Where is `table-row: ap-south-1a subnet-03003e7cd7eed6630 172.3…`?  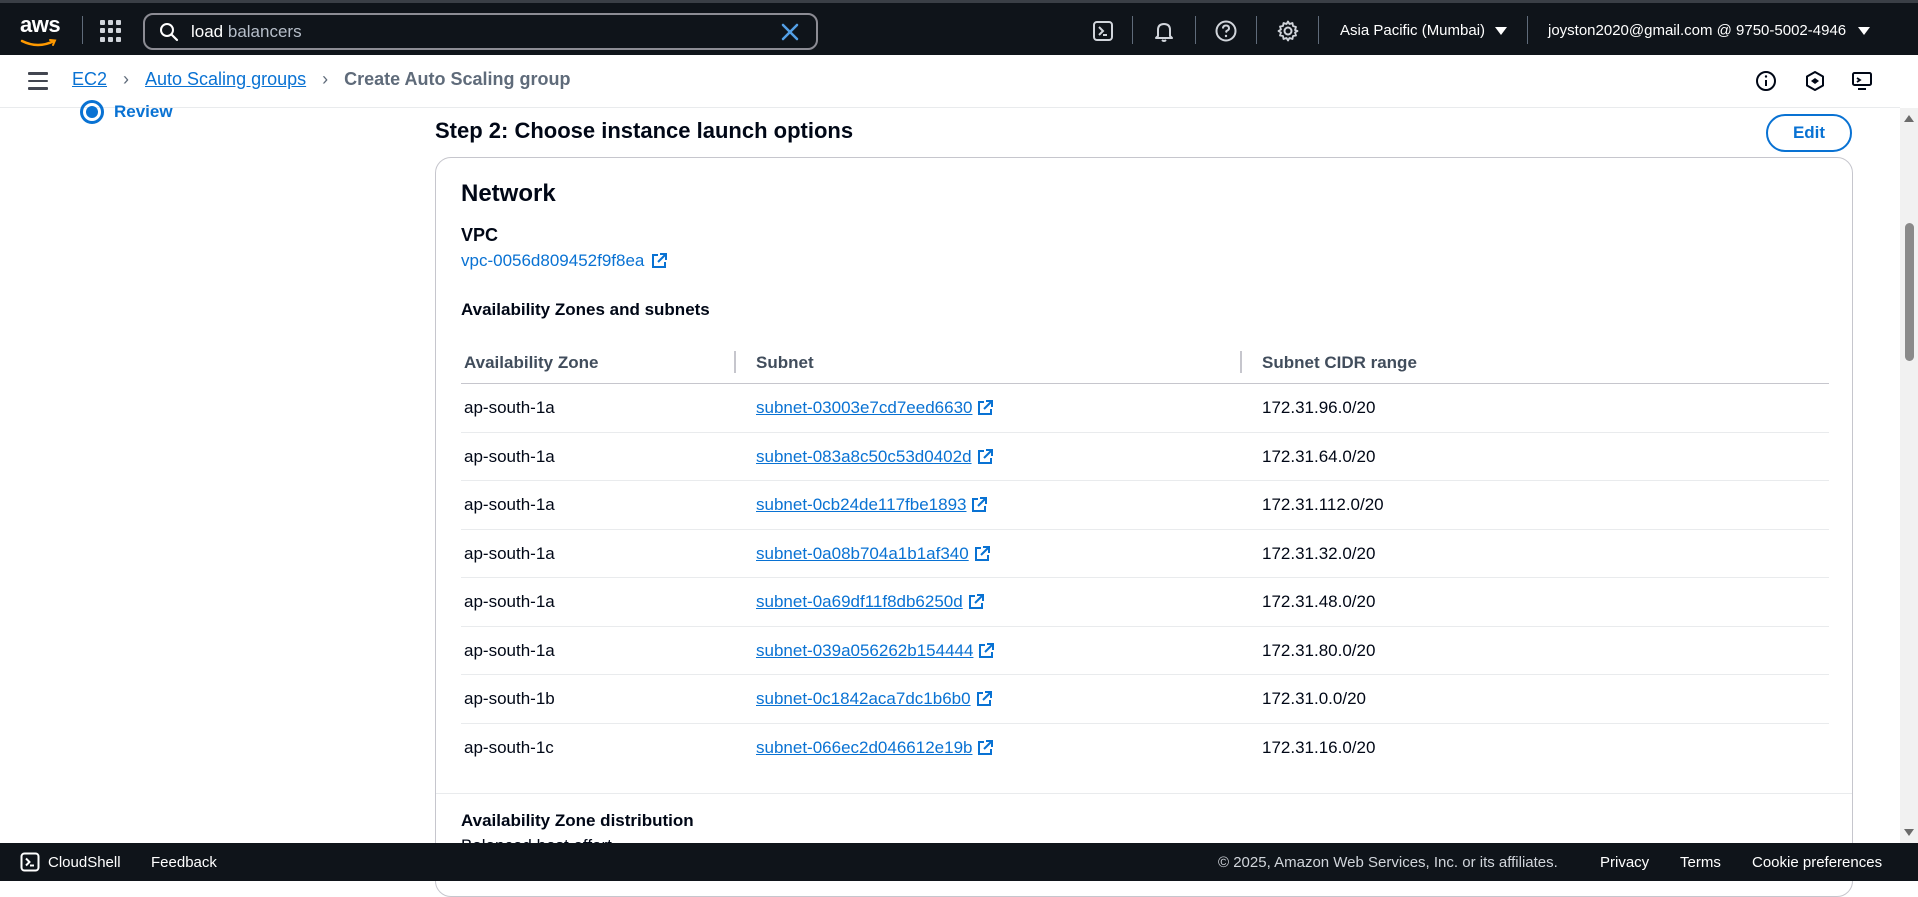
table-row: ap-south-1a subnet-03003e7cd7eed6630 172.3… is located at coordinates (1145, 408).